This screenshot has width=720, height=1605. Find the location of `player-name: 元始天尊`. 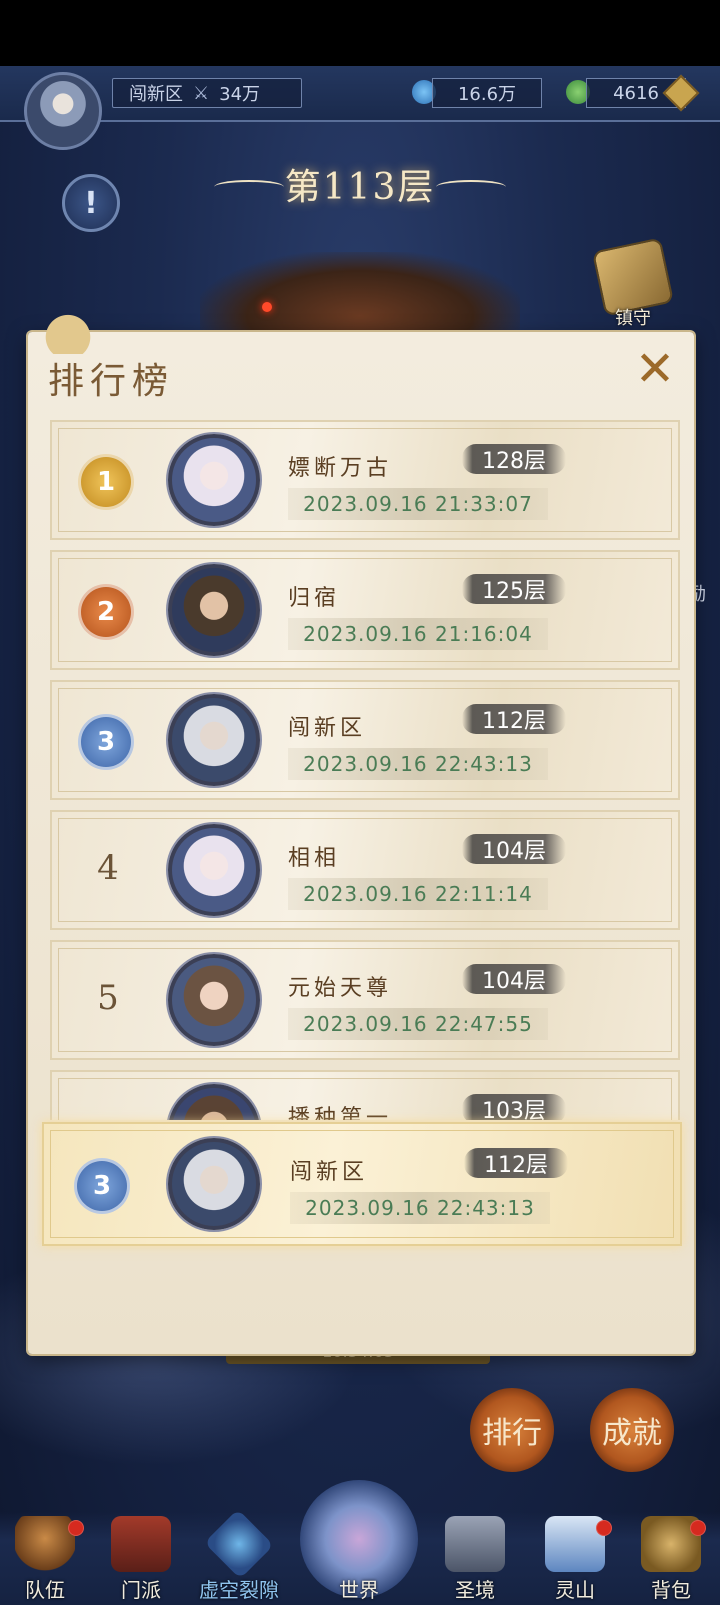

player-name: 元始天尊 is located at coordinates (340, 988).